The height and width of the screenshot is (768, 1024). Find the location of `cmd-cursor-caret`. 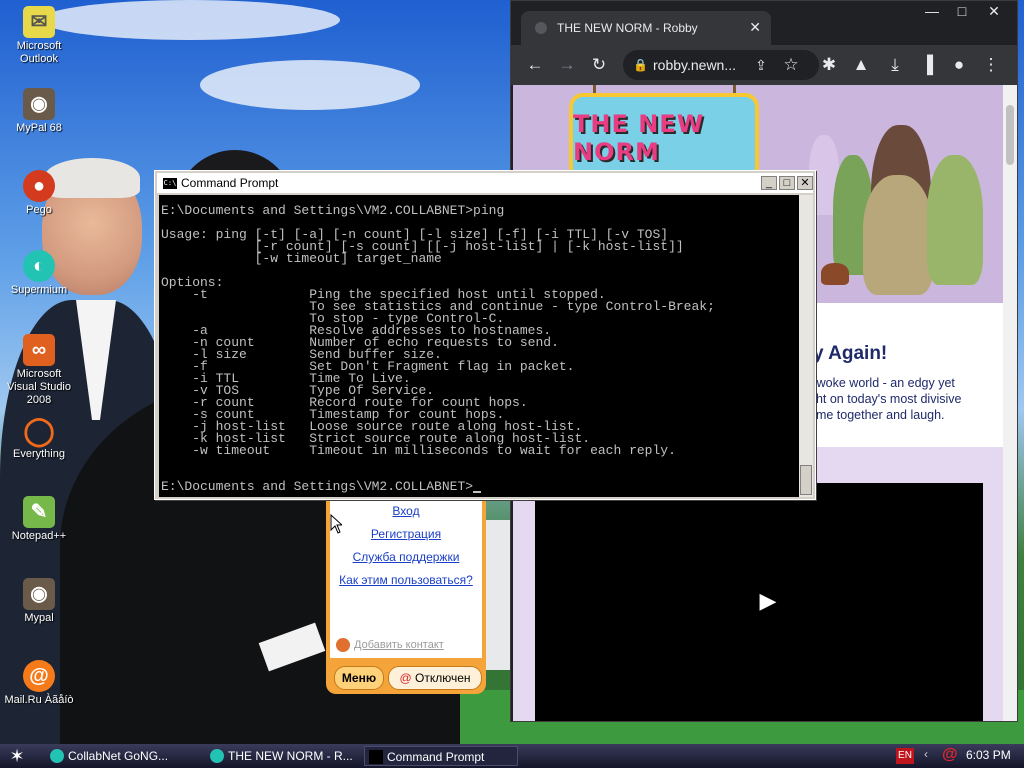

cmd-cursor-caret is located at coordinates (477, 492).